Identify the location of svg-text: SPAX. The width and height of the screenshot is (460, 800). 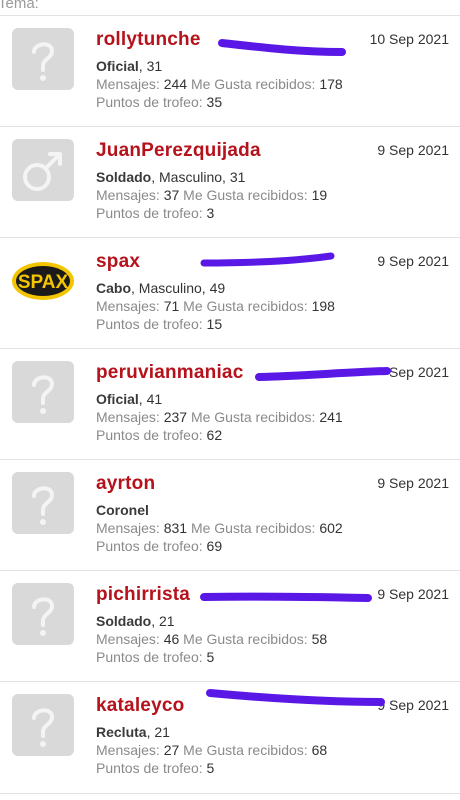
(43, 282).